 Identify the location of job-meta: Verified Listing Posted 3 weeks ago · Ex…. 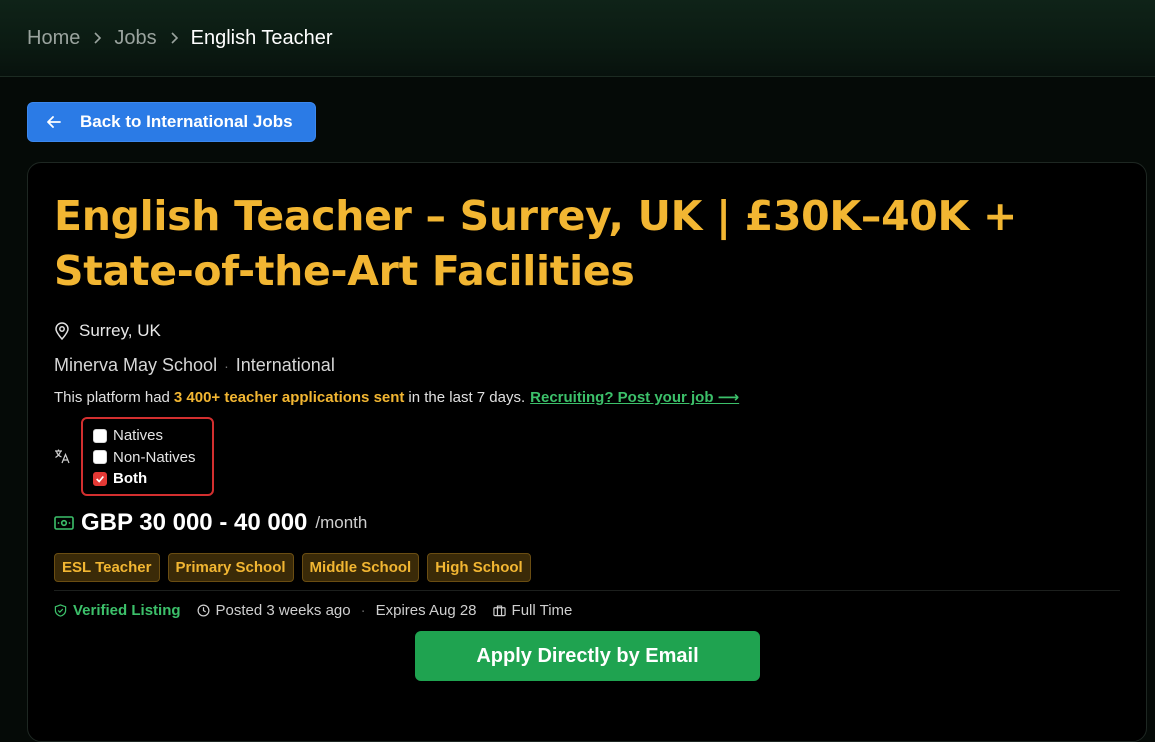
(313, 610).